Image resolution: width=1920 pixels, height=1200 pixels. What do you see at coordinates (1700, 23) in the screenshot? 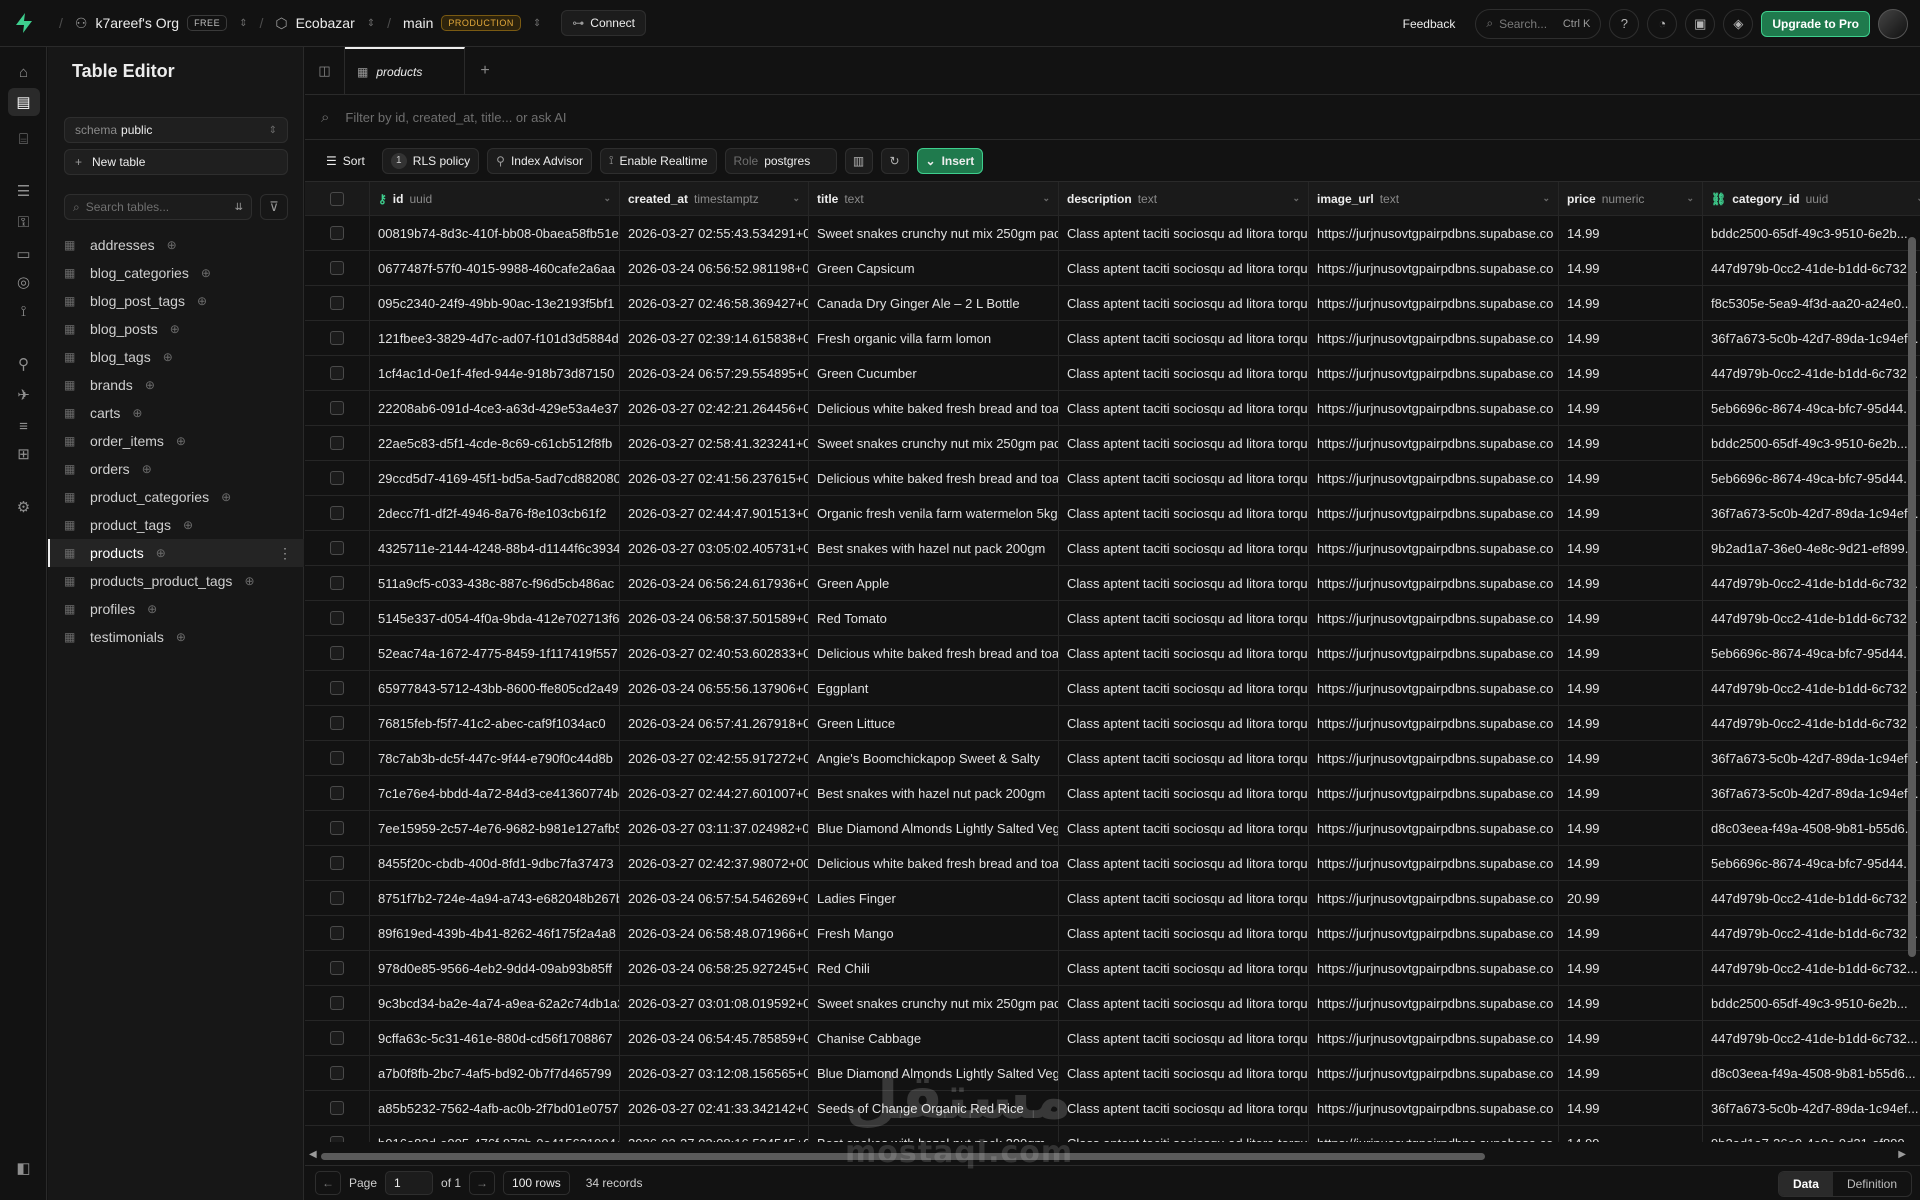
I see `terminal-icon: ▣` at bounding box center [1700, 23].